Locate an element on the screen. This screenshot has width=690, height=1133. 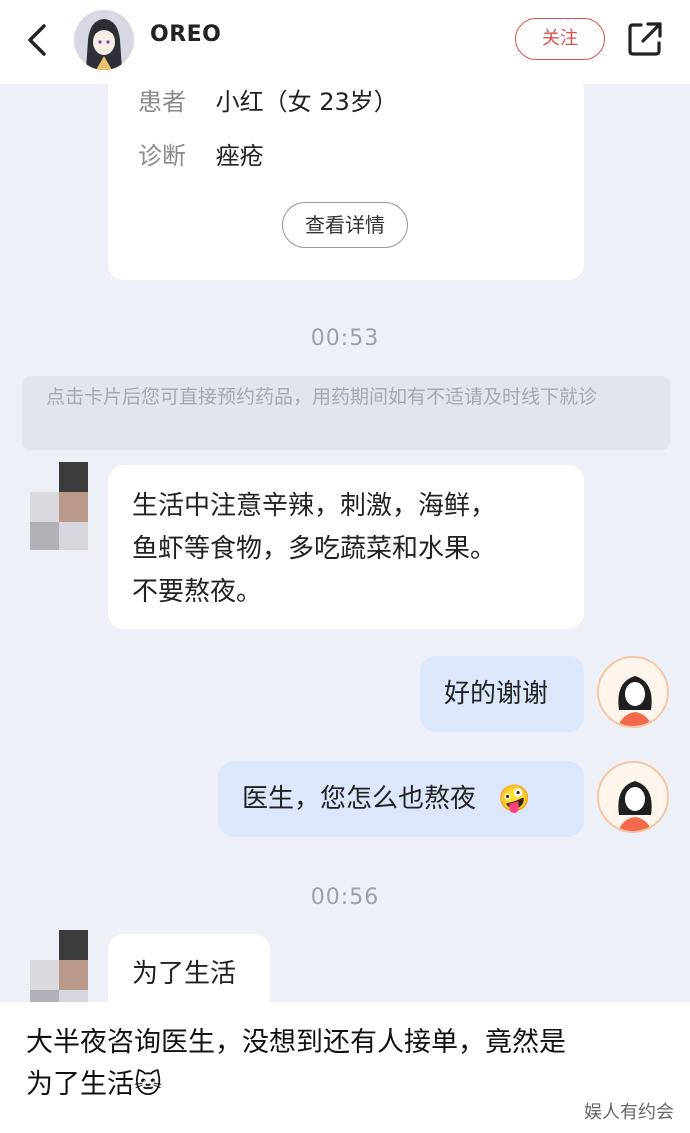
post-caption: 大半夜咨询医生，没想到还有人接单，竟然是 为了生活🐱 is located at coordinates (346, 1064).